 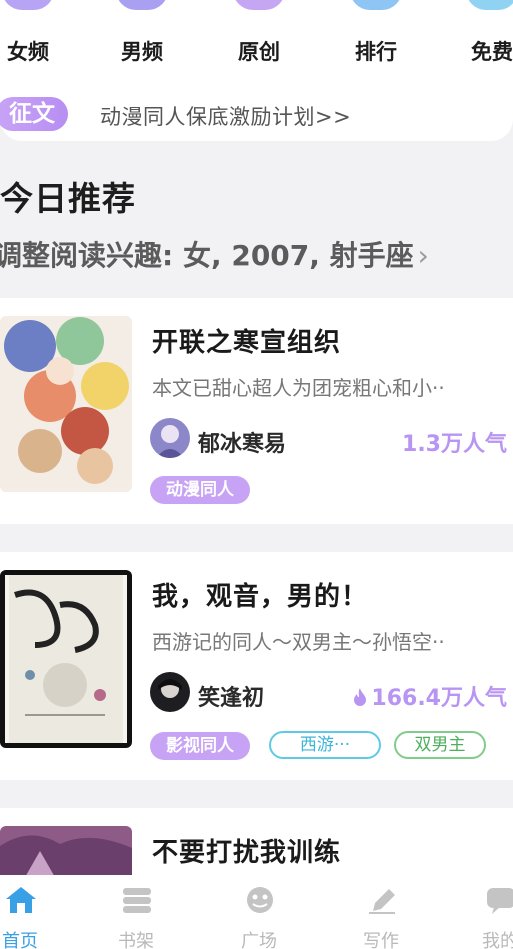 I want to click on book-title: 不要打扰我训练, so click(x=246, y=850).